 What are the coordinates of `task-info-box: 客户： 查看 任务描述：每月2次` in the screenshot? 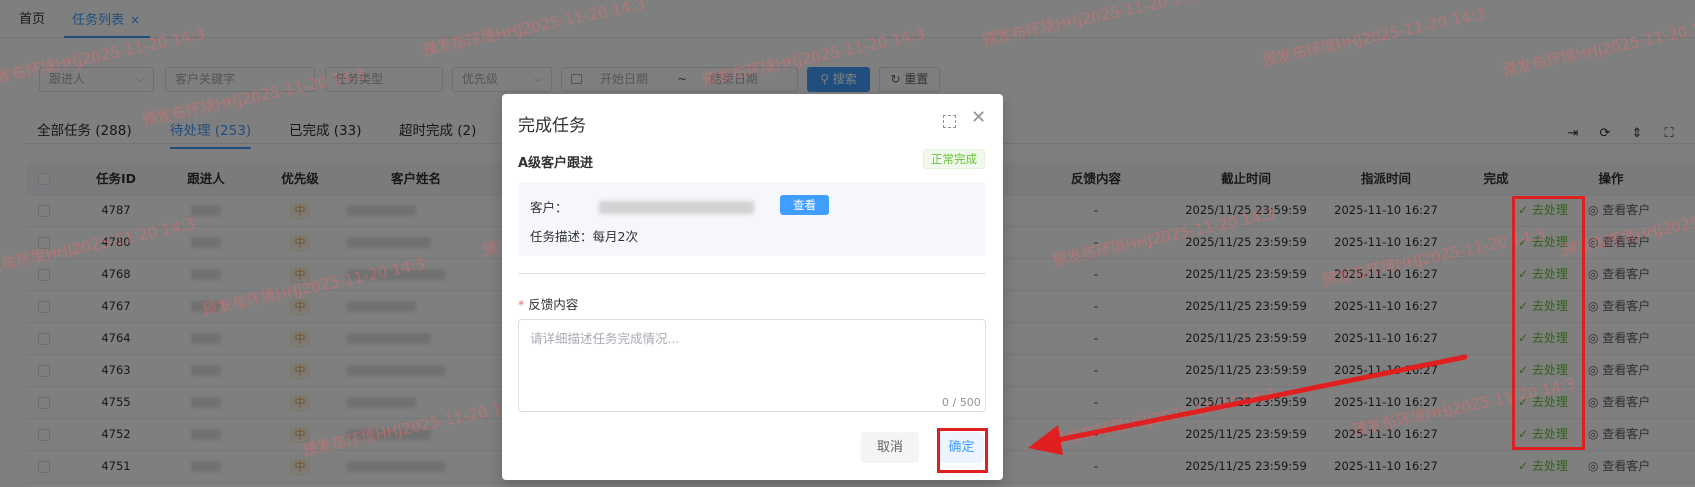 It's located at (752, 219).